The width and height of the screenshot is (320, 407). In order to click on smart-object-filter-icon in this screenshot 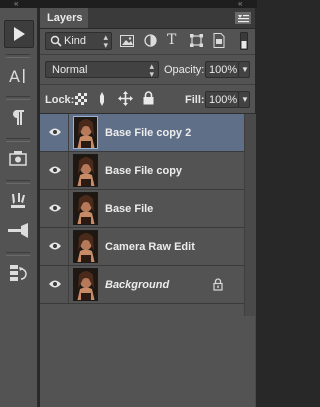, I will do `click(219, 42)`.